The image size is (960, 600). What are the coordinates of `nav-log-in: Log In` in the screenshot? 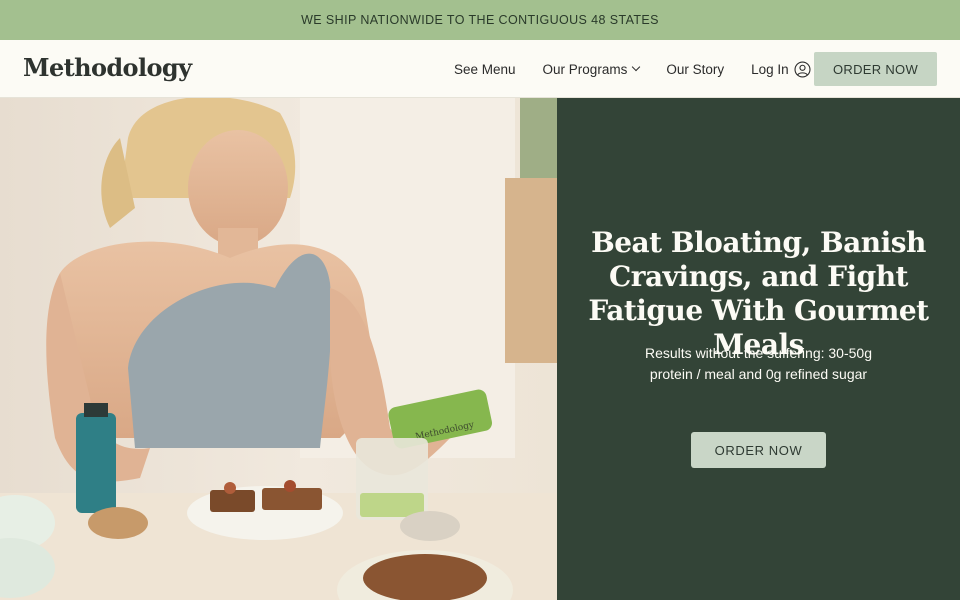 It's located at (781, 69).